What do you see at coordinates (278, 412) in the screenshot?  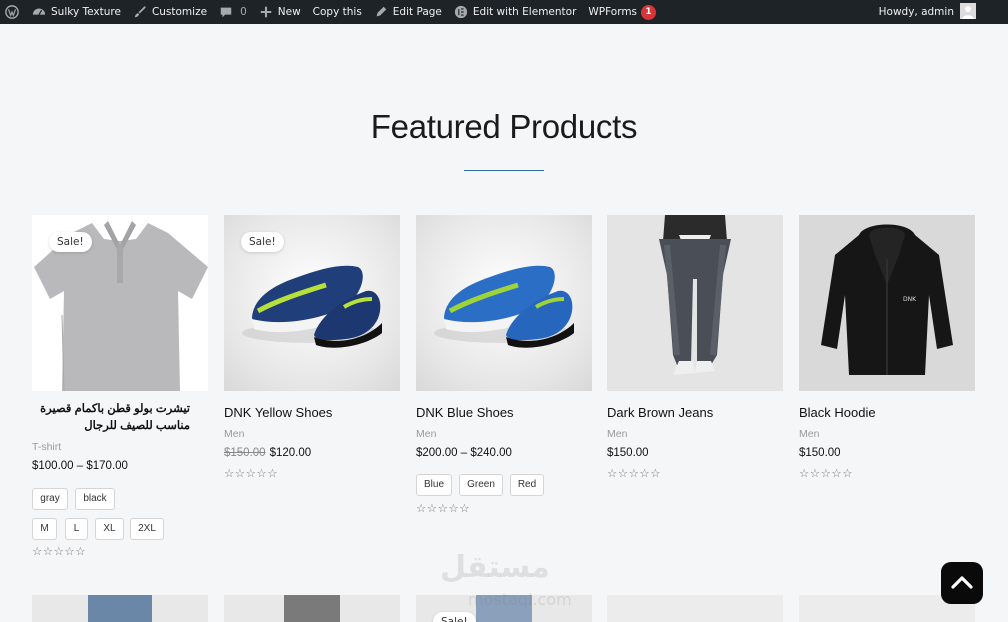 I see `product-title: DNK Yellow Shoes` at bounding box center [278, 412].